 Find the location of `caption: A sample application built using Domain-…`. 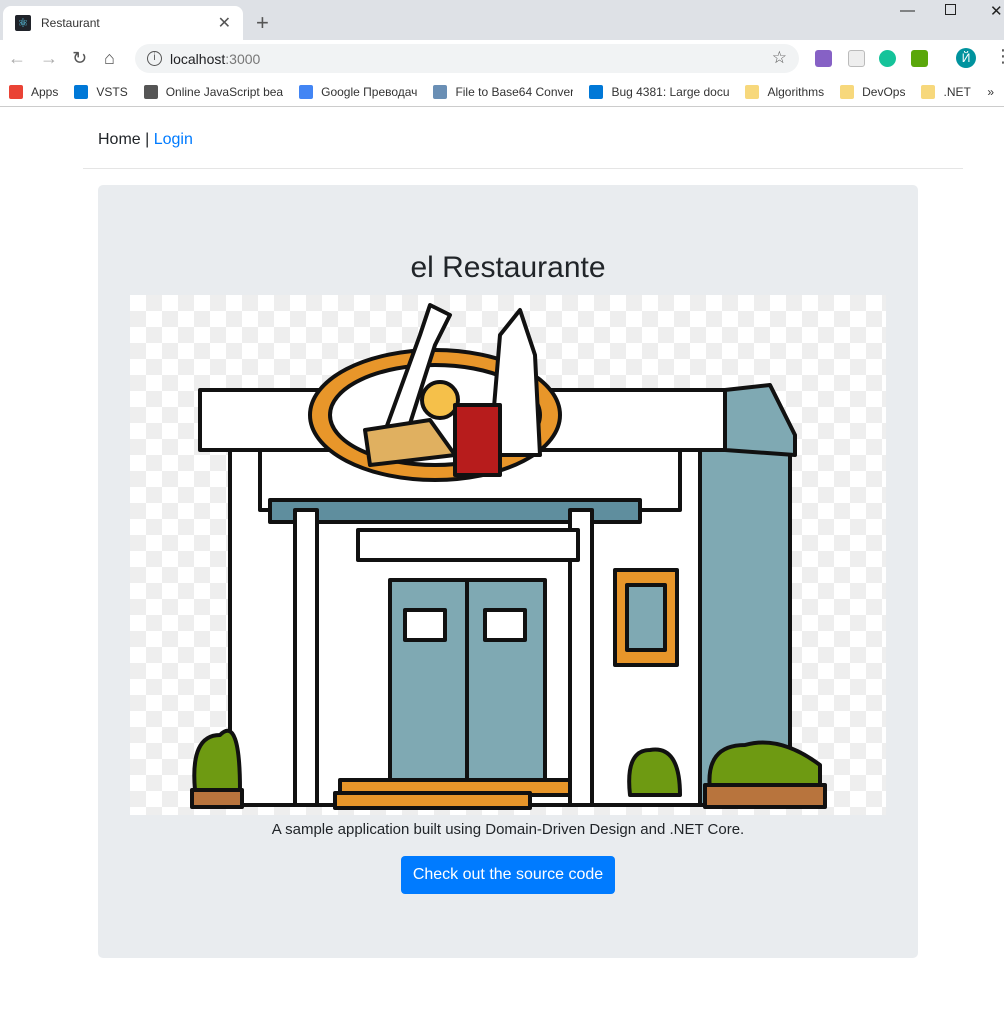

caption: A sample application built using Domain-… is located at coordinates (508, 829).